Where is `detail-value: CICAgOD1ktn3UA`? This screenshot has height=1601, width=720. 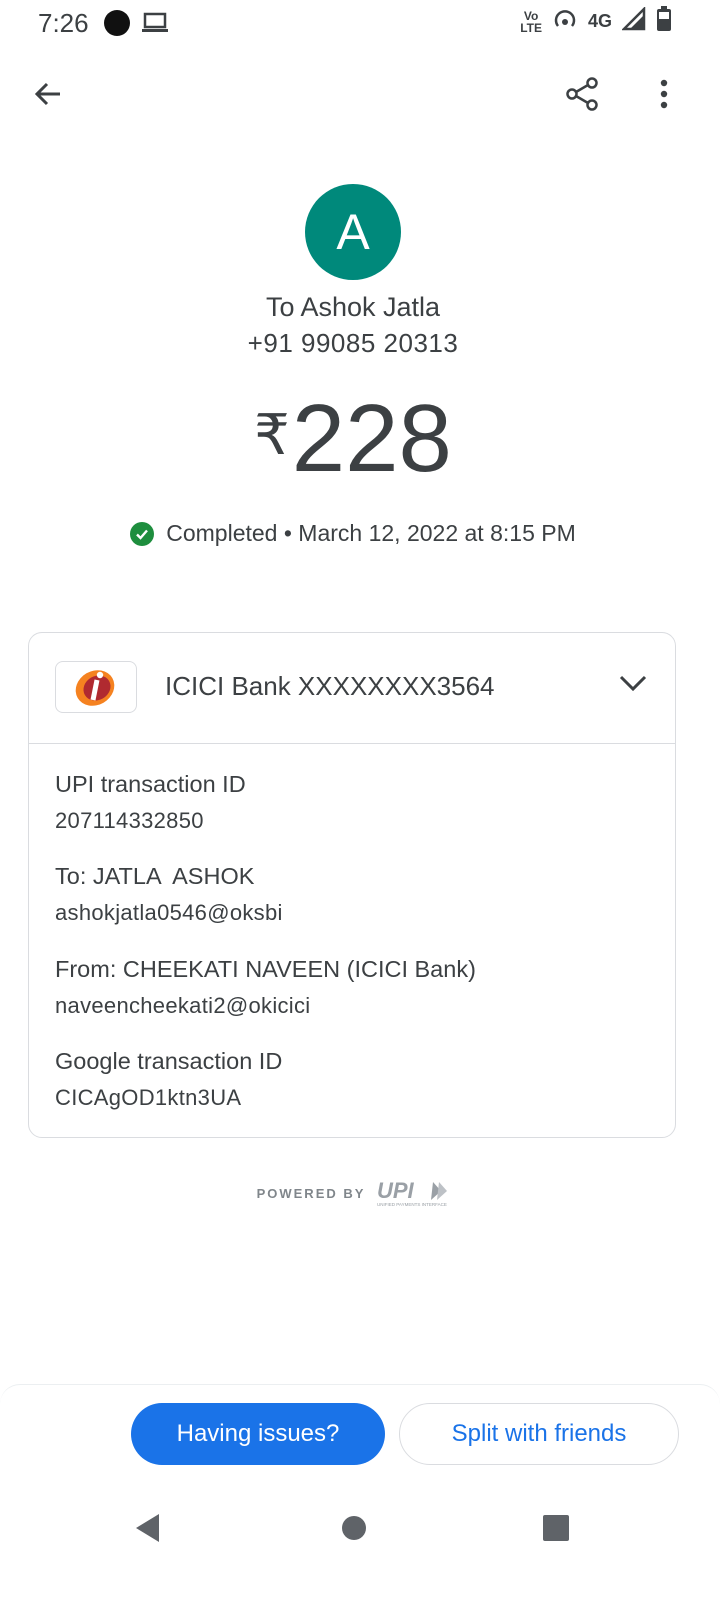
detail-value: CICAgOD1ktn3UA is located at coordinates (148, 1097).